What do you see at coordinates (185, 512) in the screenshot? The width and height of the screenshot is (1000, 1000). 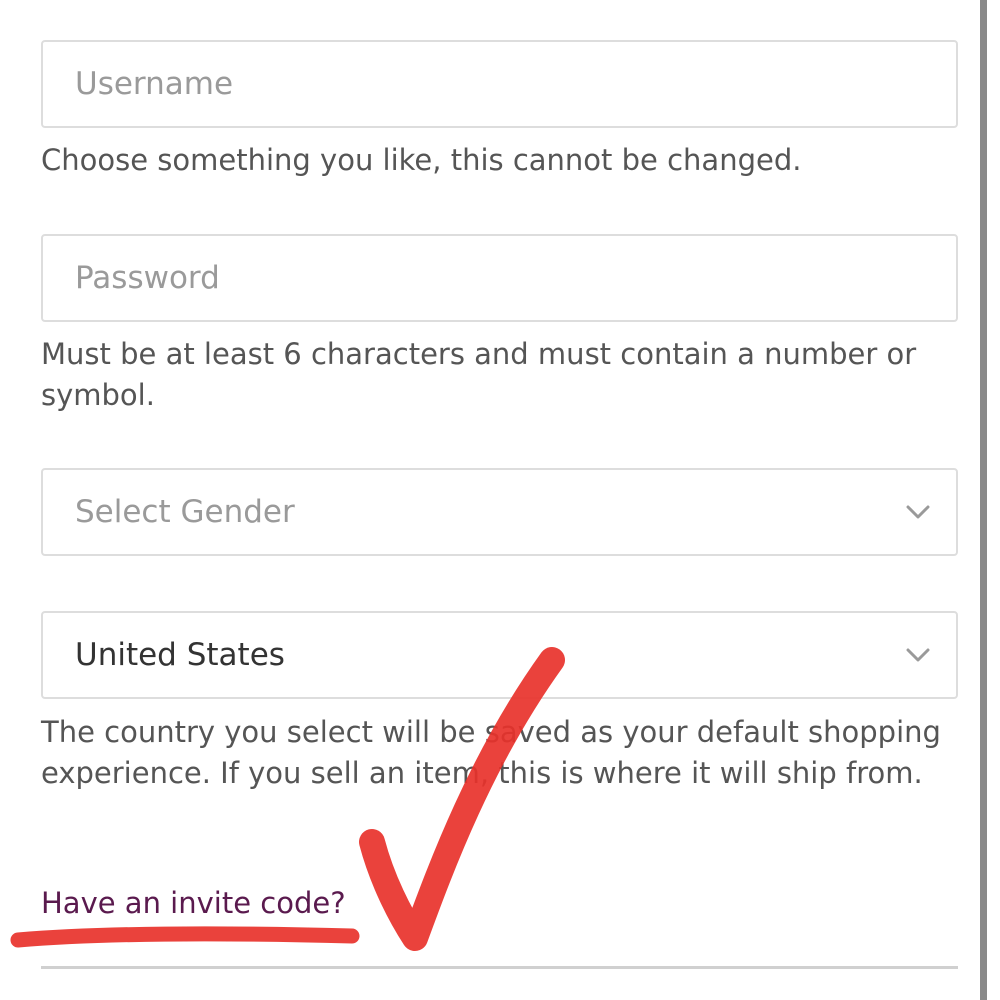 I see `gender-selected-value: Select Gender` at bounding box center [185, 512].